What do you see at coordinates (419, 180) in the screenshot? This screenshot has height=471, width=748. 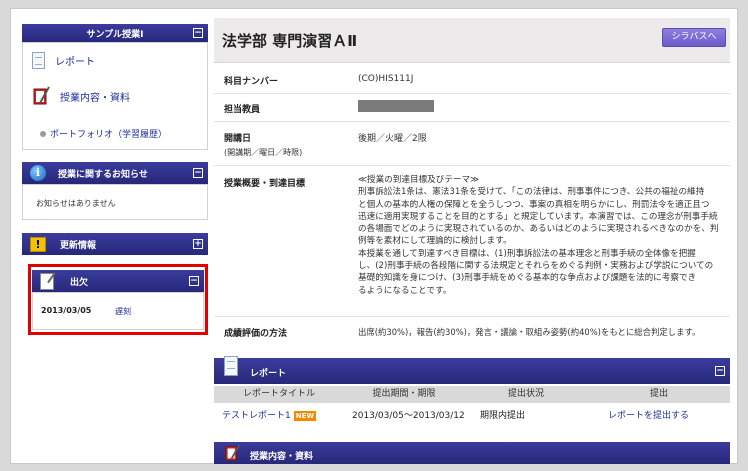 I see `overview-line: ≪授業の到達目標及びテーマ≫` at bounding box center [419, 180].